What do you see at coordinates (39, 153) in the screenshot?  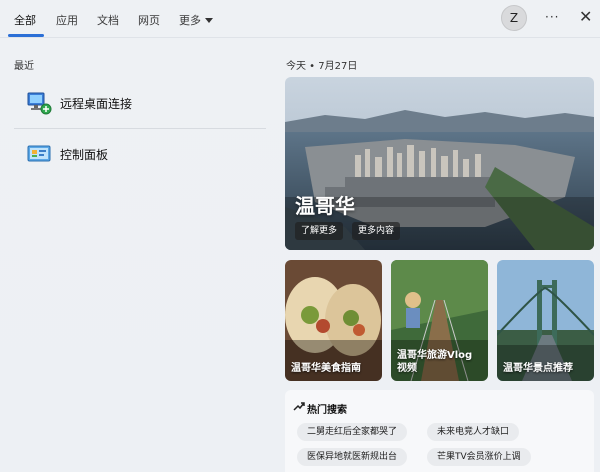 I see `control-panel-icon` at bounding box center [39, 153].